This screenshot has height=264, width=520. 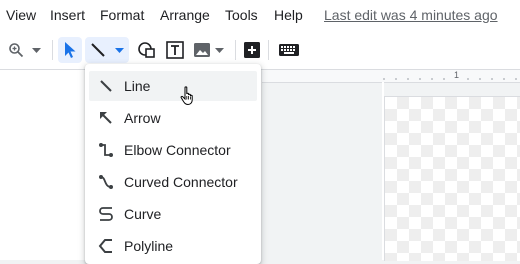 I want to click on shape-button, so click(x=147, y=50).